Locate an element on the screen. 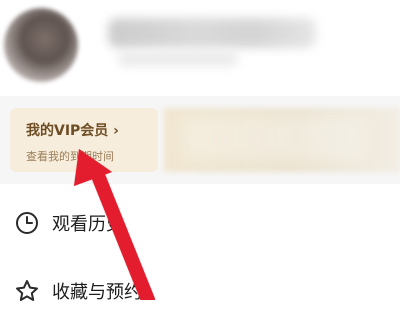 This screenshot has width=400, height=316. avatar is located at coordinates (41, 45).